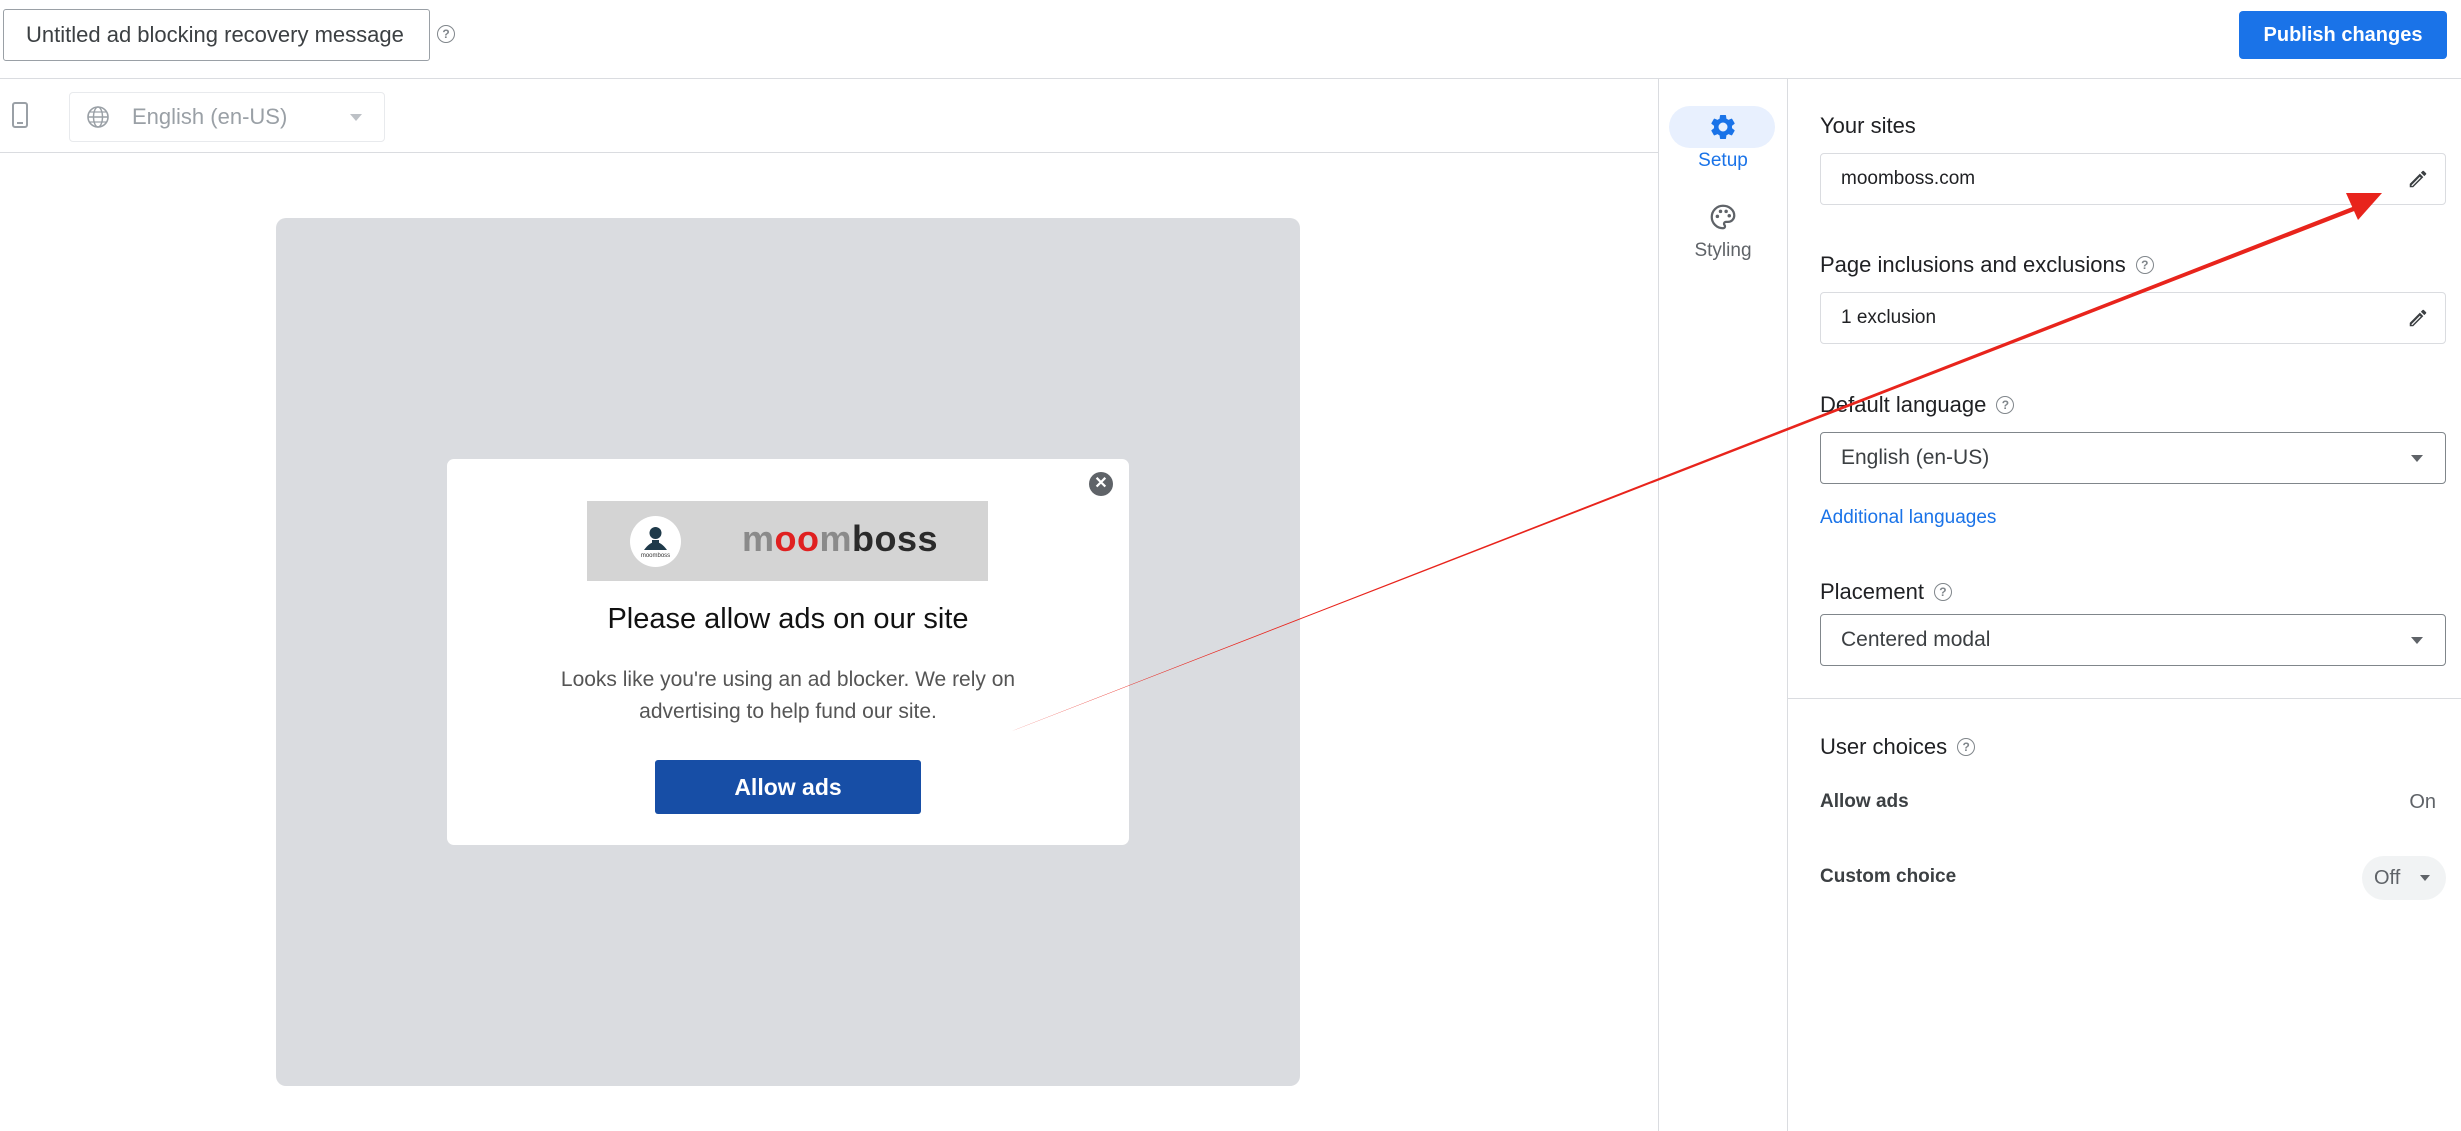  I want to click on inclusions-value: 1 exclusion, so click(1889, 317).